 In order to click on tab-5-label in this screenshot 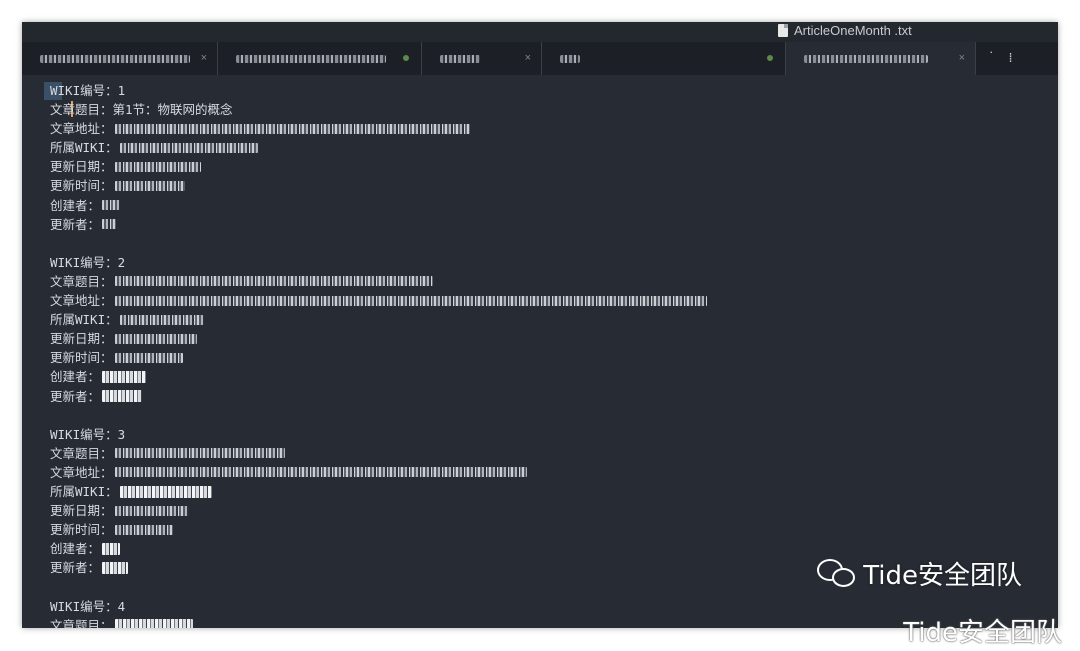, I will do `click(866, 58)`.